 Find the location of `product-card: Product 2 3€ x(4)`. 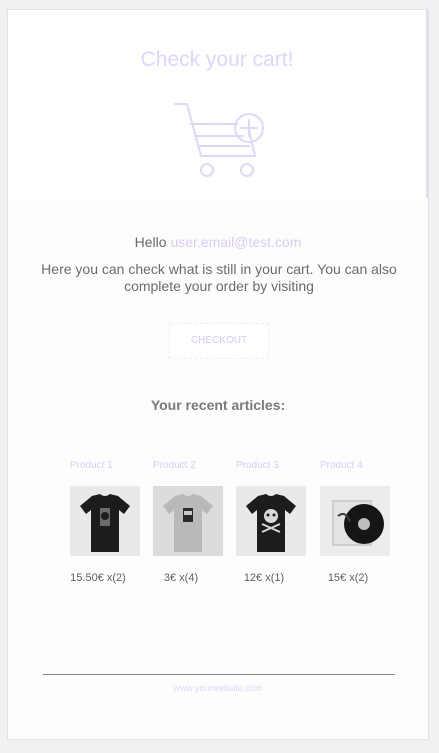

product-card: Product 2 3€ x(4) is located at coordinates (184, 520).